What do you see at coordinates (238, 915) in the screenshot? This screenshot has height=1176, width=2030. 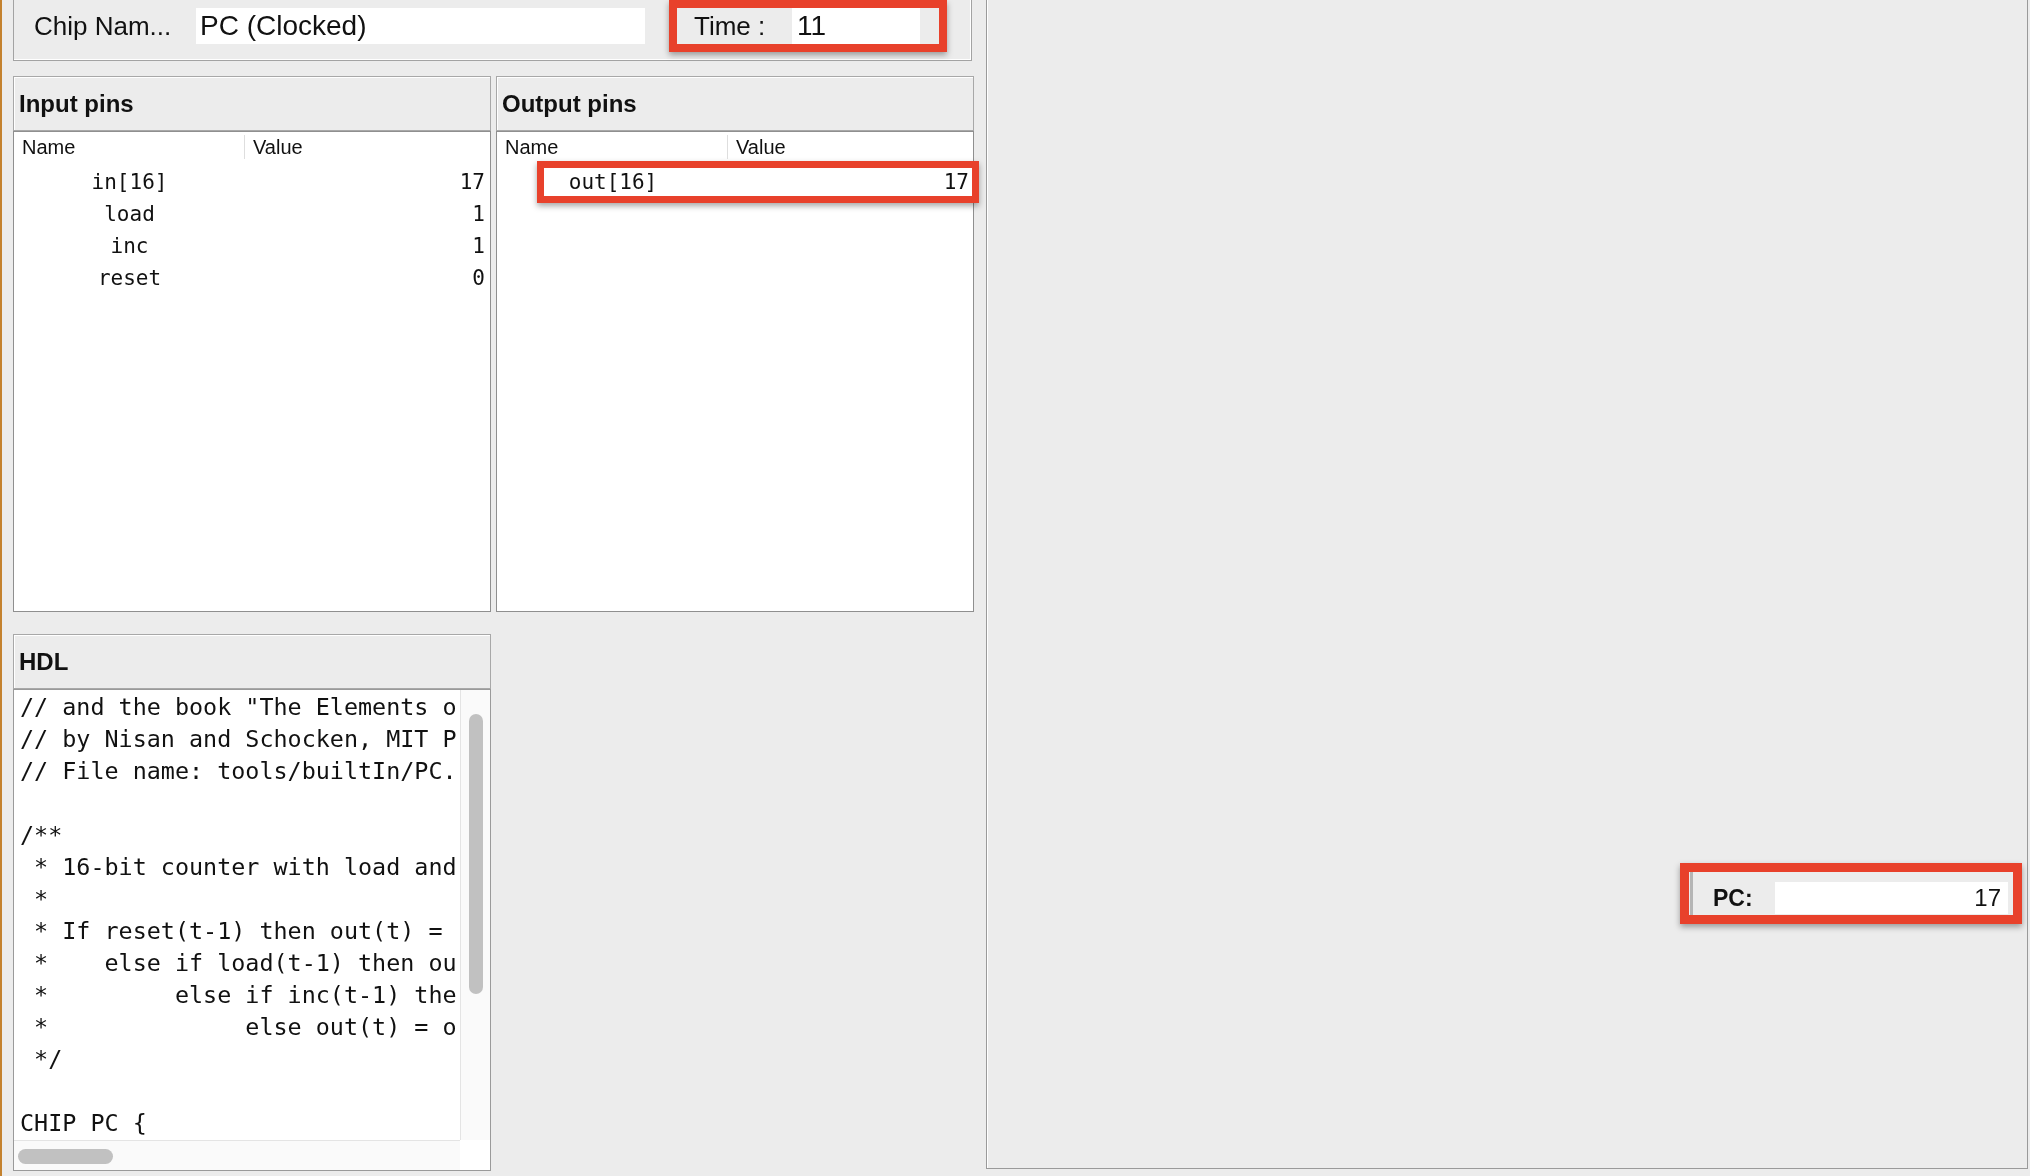 I see `hdl-code: // and the book "The Elements o // by Nisan and Schocken, MIT P // File name: tools/builtIn/PC. /** * 16-bit counter with load and * * If reset(t-1) then out(t) = * else if load(t-1) then ou * else if inc(t-1) the * else out(t) = o */ CHIP PC {` at bounding box center [238, 915].